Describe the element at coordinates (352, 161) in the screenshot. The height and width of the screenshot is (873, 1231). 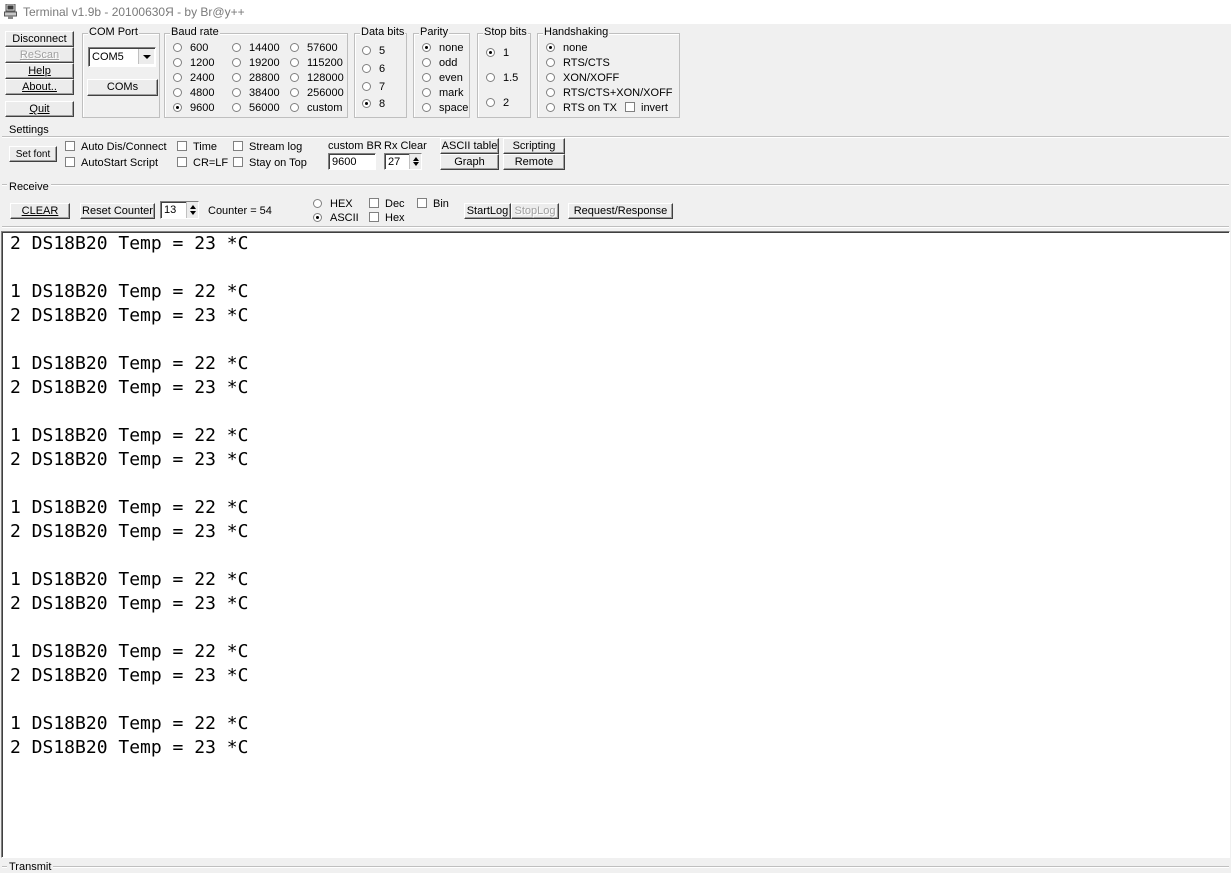
I see `custom-br-input: 9600` at that location.